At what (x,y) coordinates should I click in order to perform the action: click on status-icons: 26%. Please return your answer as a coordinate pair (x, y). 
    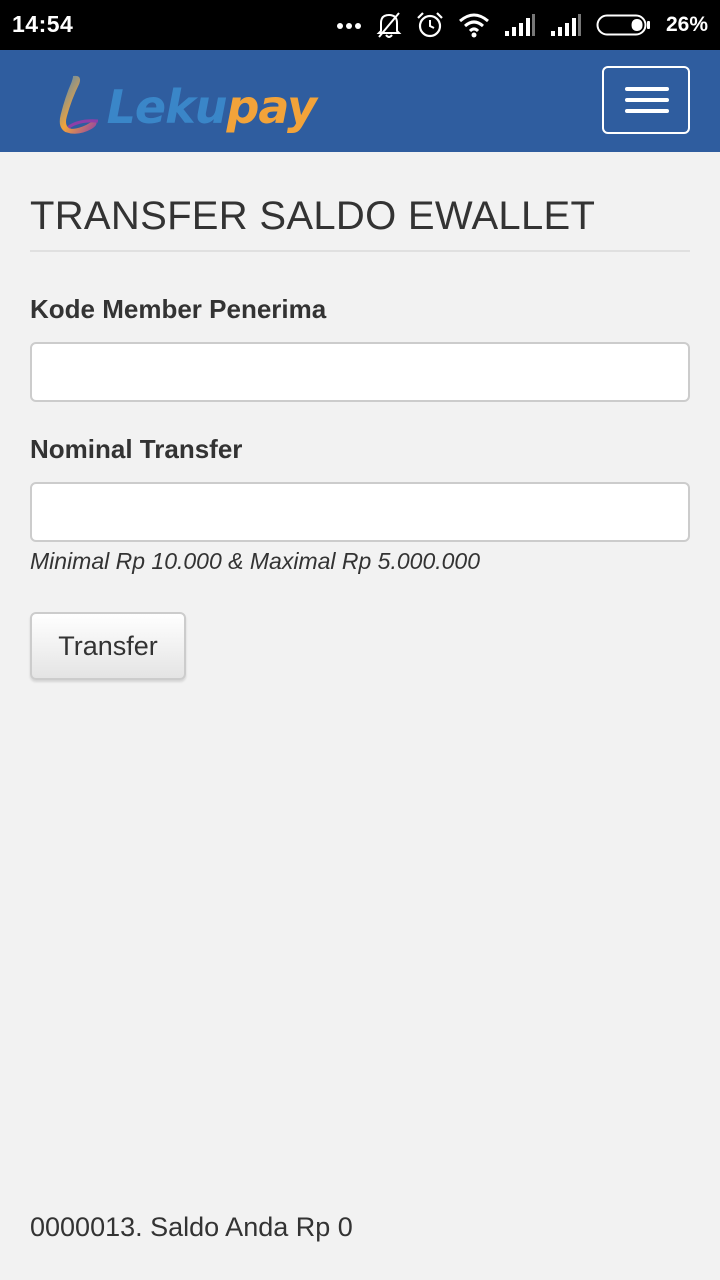
    Looking at the image, I should click on (522, 25).